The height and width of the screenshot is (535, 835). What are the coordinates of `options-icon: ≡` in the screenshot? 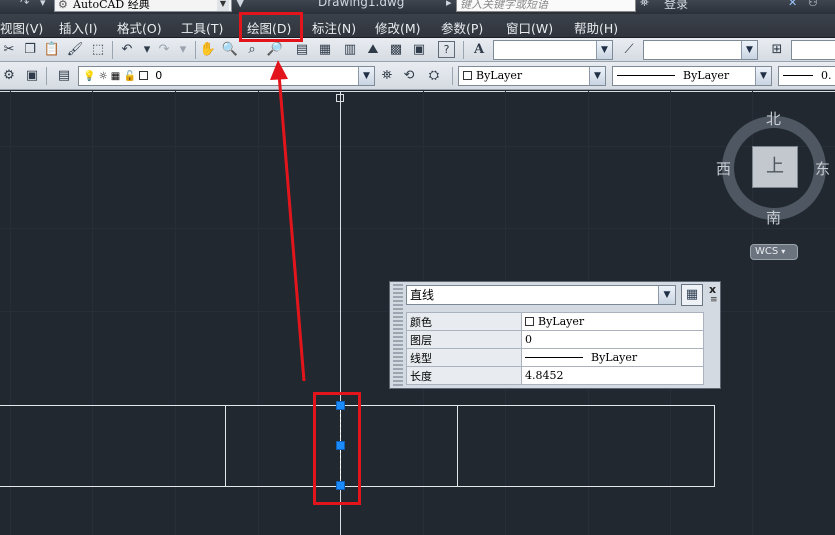 It's located at (714, 300).